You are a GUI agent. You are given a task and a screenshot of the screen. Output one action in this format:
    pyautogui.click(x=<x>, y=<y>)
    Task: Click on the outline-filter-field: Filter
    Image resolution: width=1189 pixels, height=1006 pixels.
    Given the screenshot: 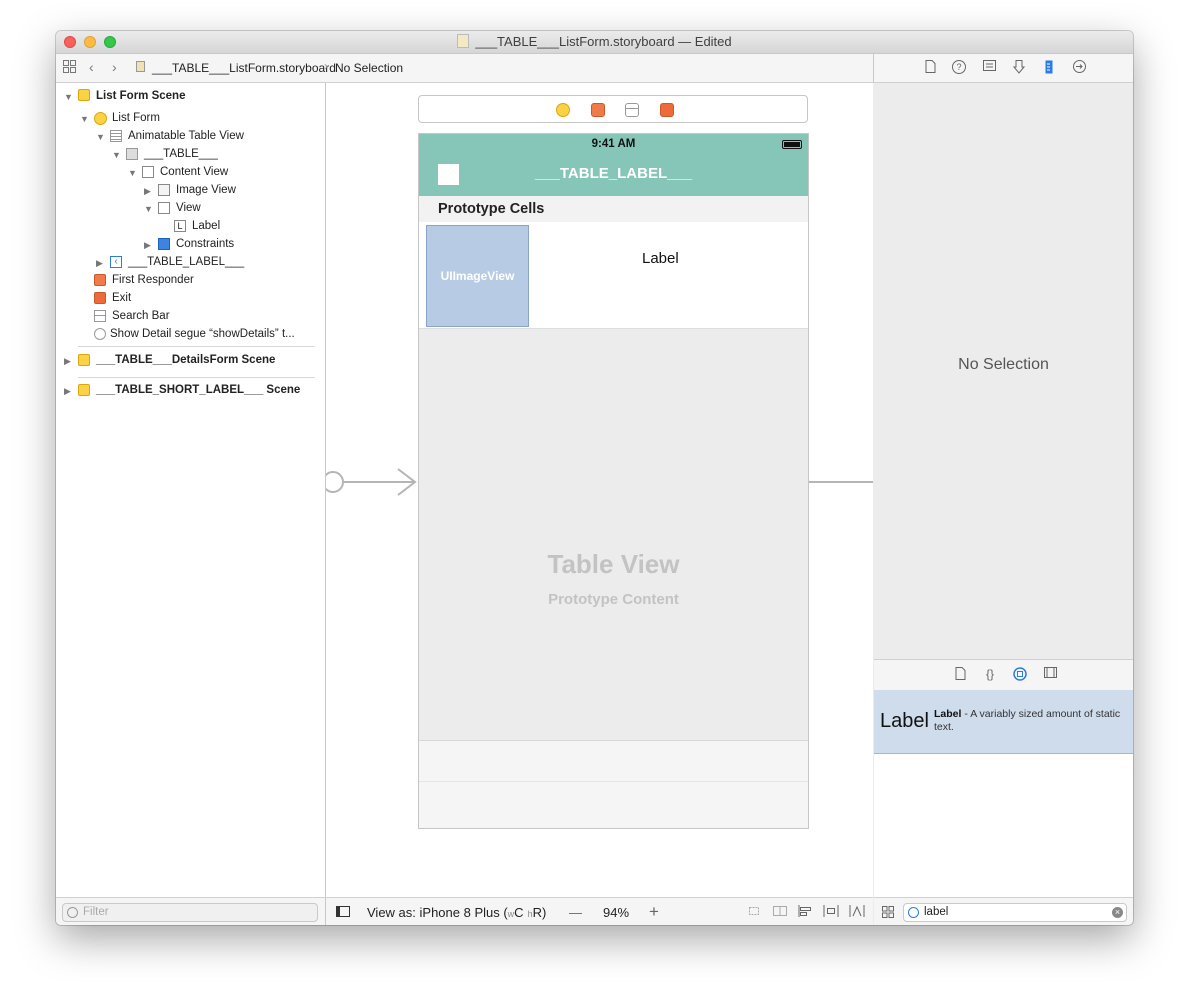 What is the action you would take?
    pyautogui.click(x=190, y=912)
    